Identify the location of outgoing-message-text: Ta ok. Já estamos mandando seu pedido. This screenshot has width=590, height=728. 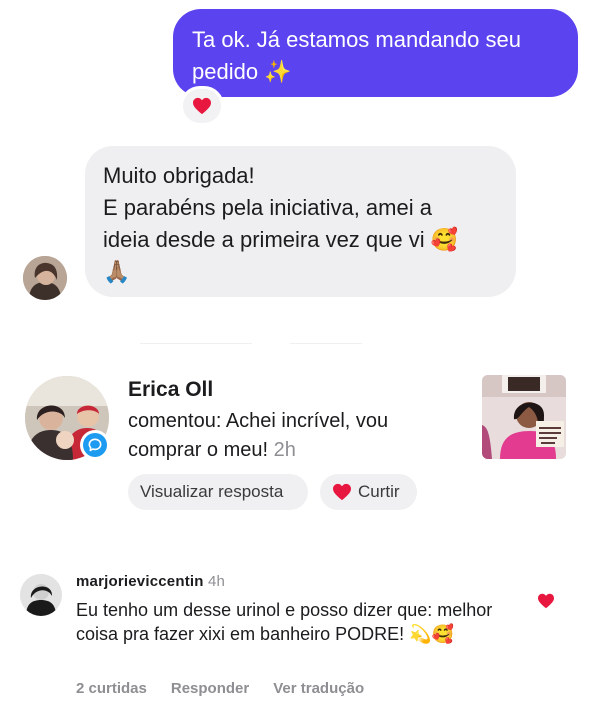
(356, 55).